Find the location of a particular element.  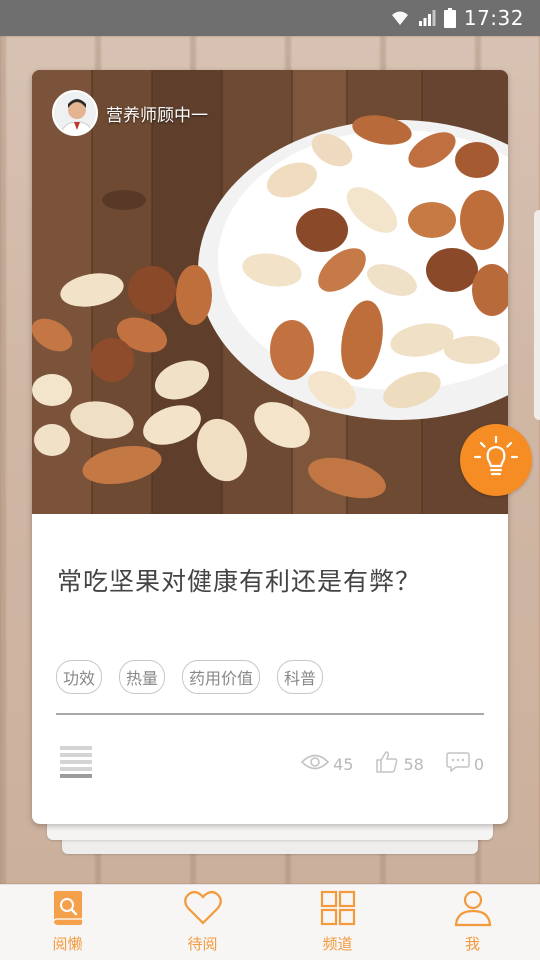

tag-item: 热量 is located at coordinates (142, 677).